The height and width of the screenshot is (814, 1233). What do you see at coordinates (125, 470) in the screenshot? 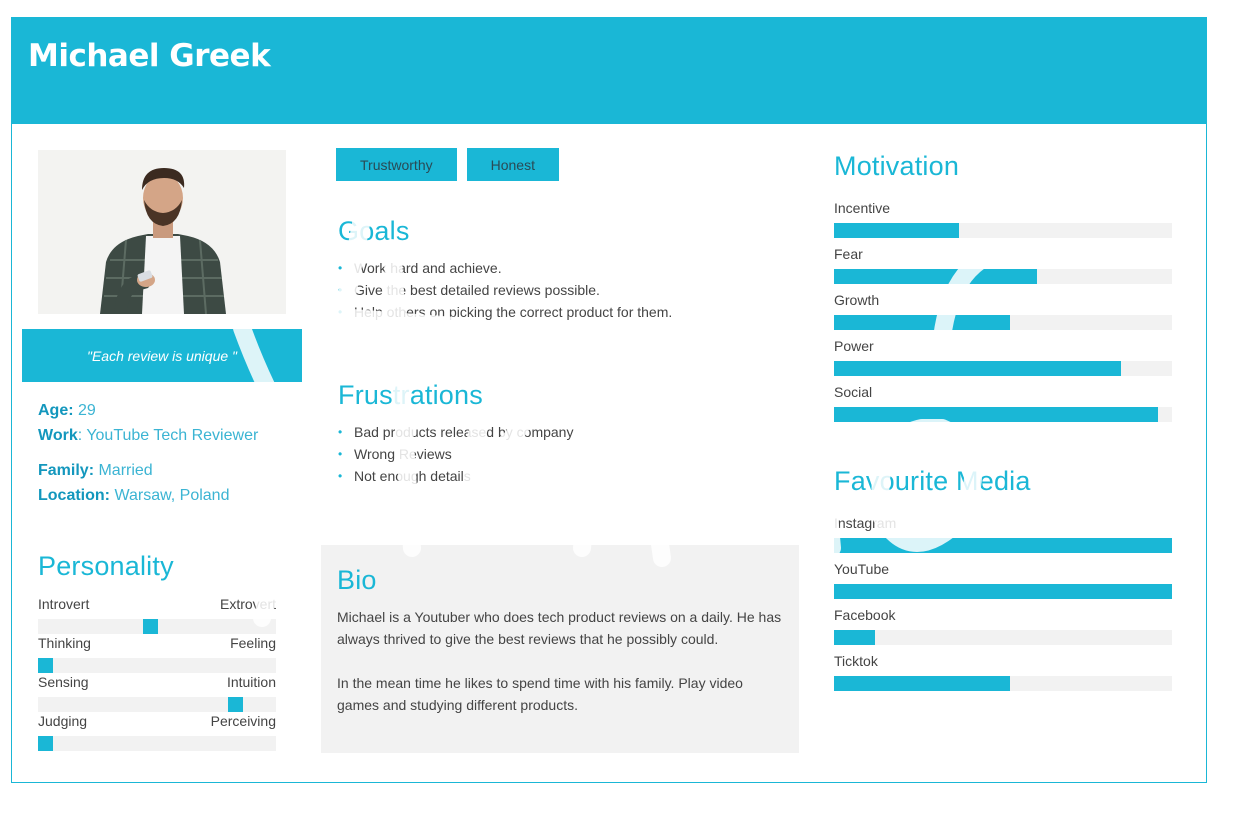
I see `family-value: Married` at bounding box center [125, 470].